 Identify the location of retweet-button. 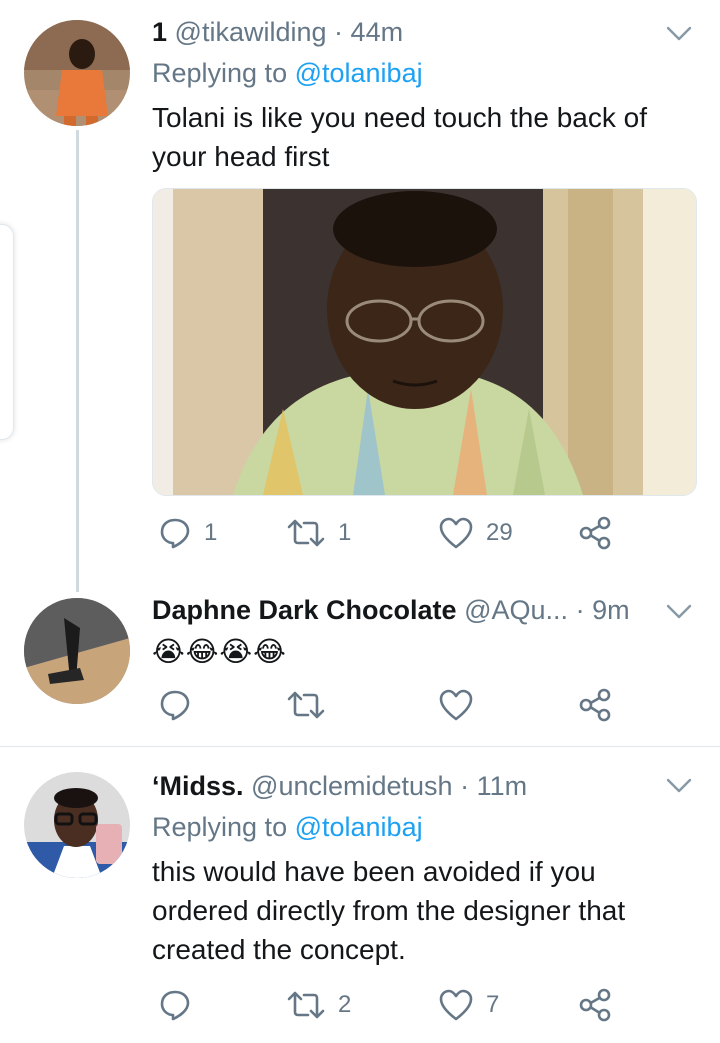
(306, 705).